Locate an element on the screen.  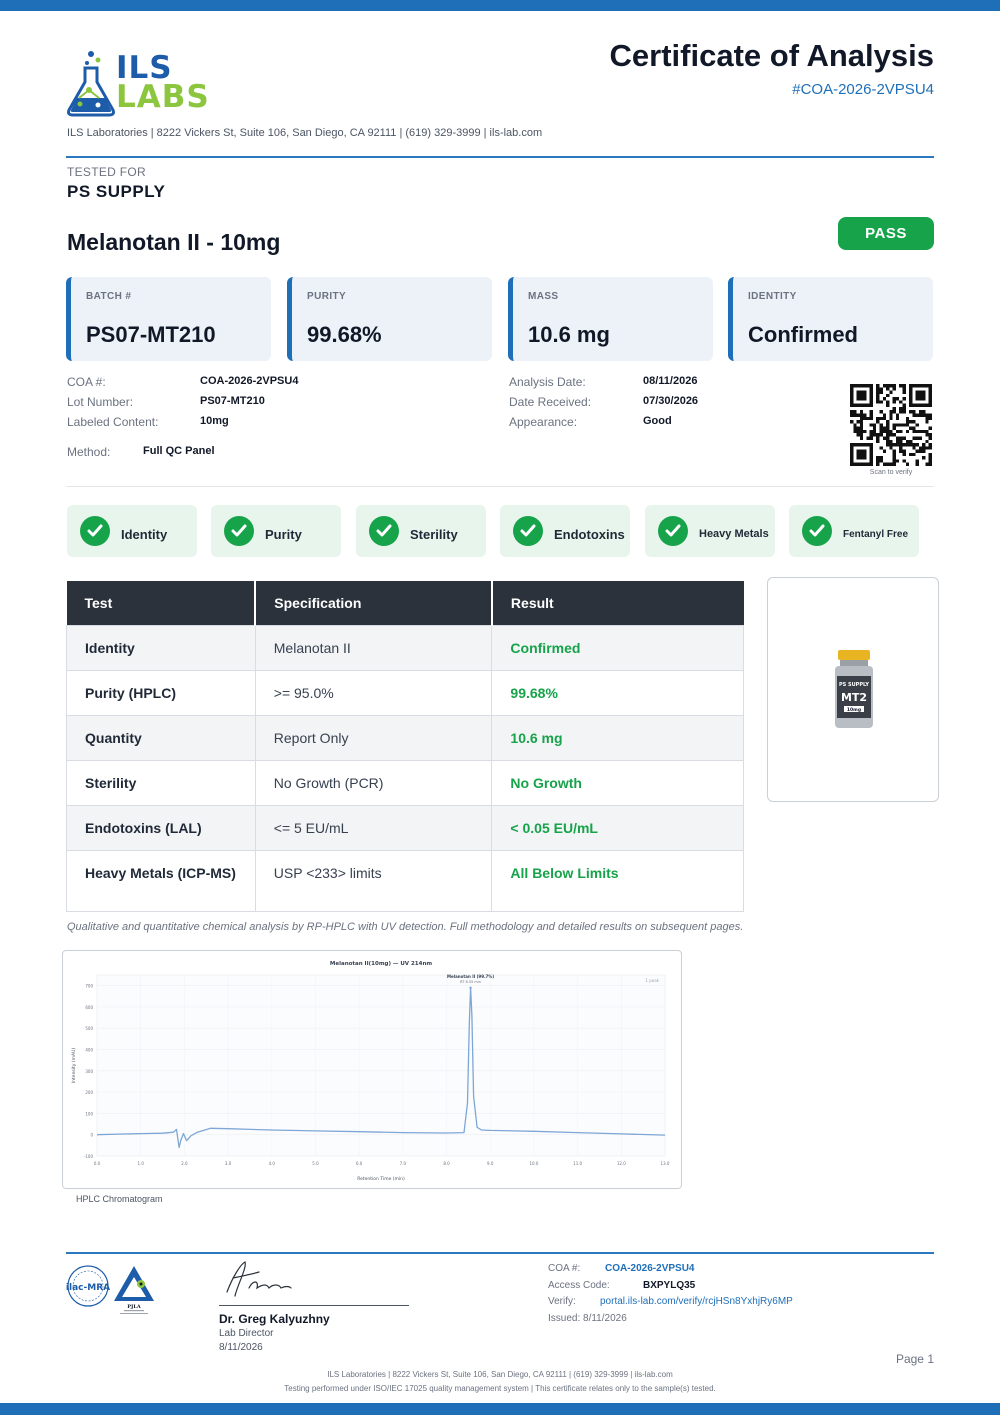
bottom-accent-bar is located at coordinates (500, 1409).